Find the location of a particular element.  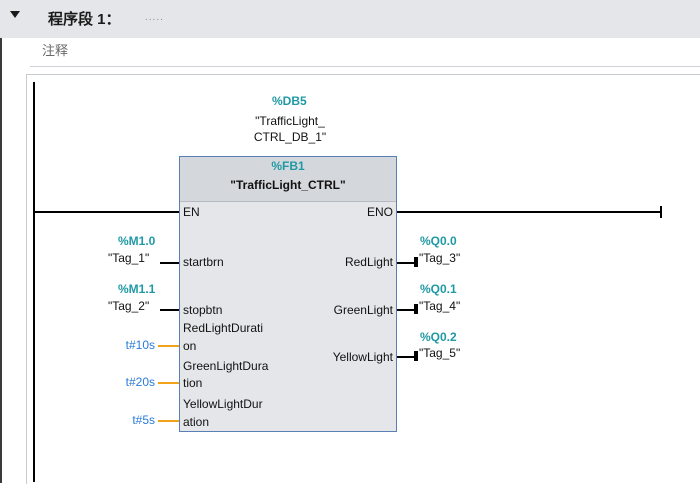

pin-eno: ENO is located at coordinates (380, 212).